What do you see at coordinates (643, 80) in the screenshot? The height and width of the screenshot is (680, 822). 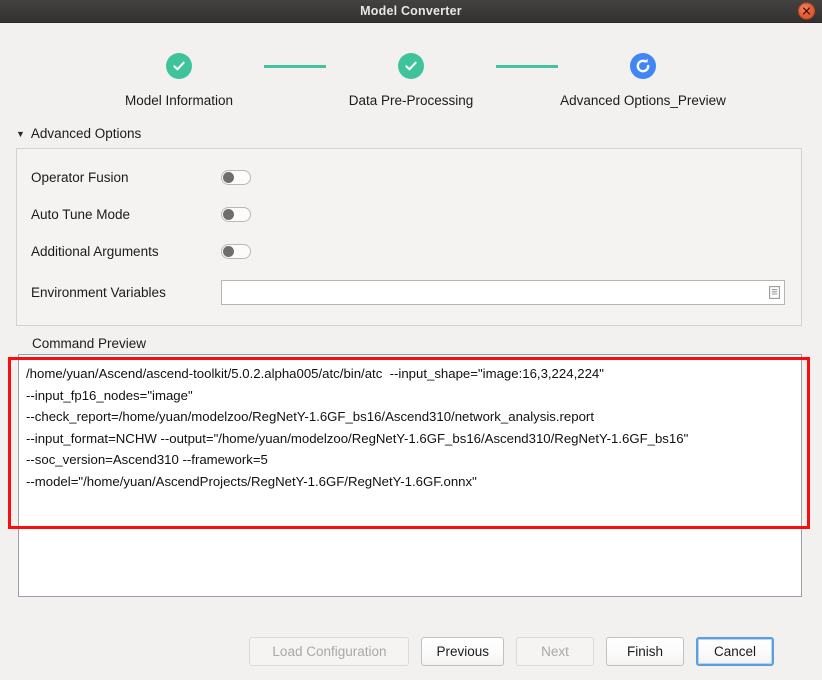 I see `step-advanced-options-preview: Advanced Options_Preview` at bounding box center [643, 80].